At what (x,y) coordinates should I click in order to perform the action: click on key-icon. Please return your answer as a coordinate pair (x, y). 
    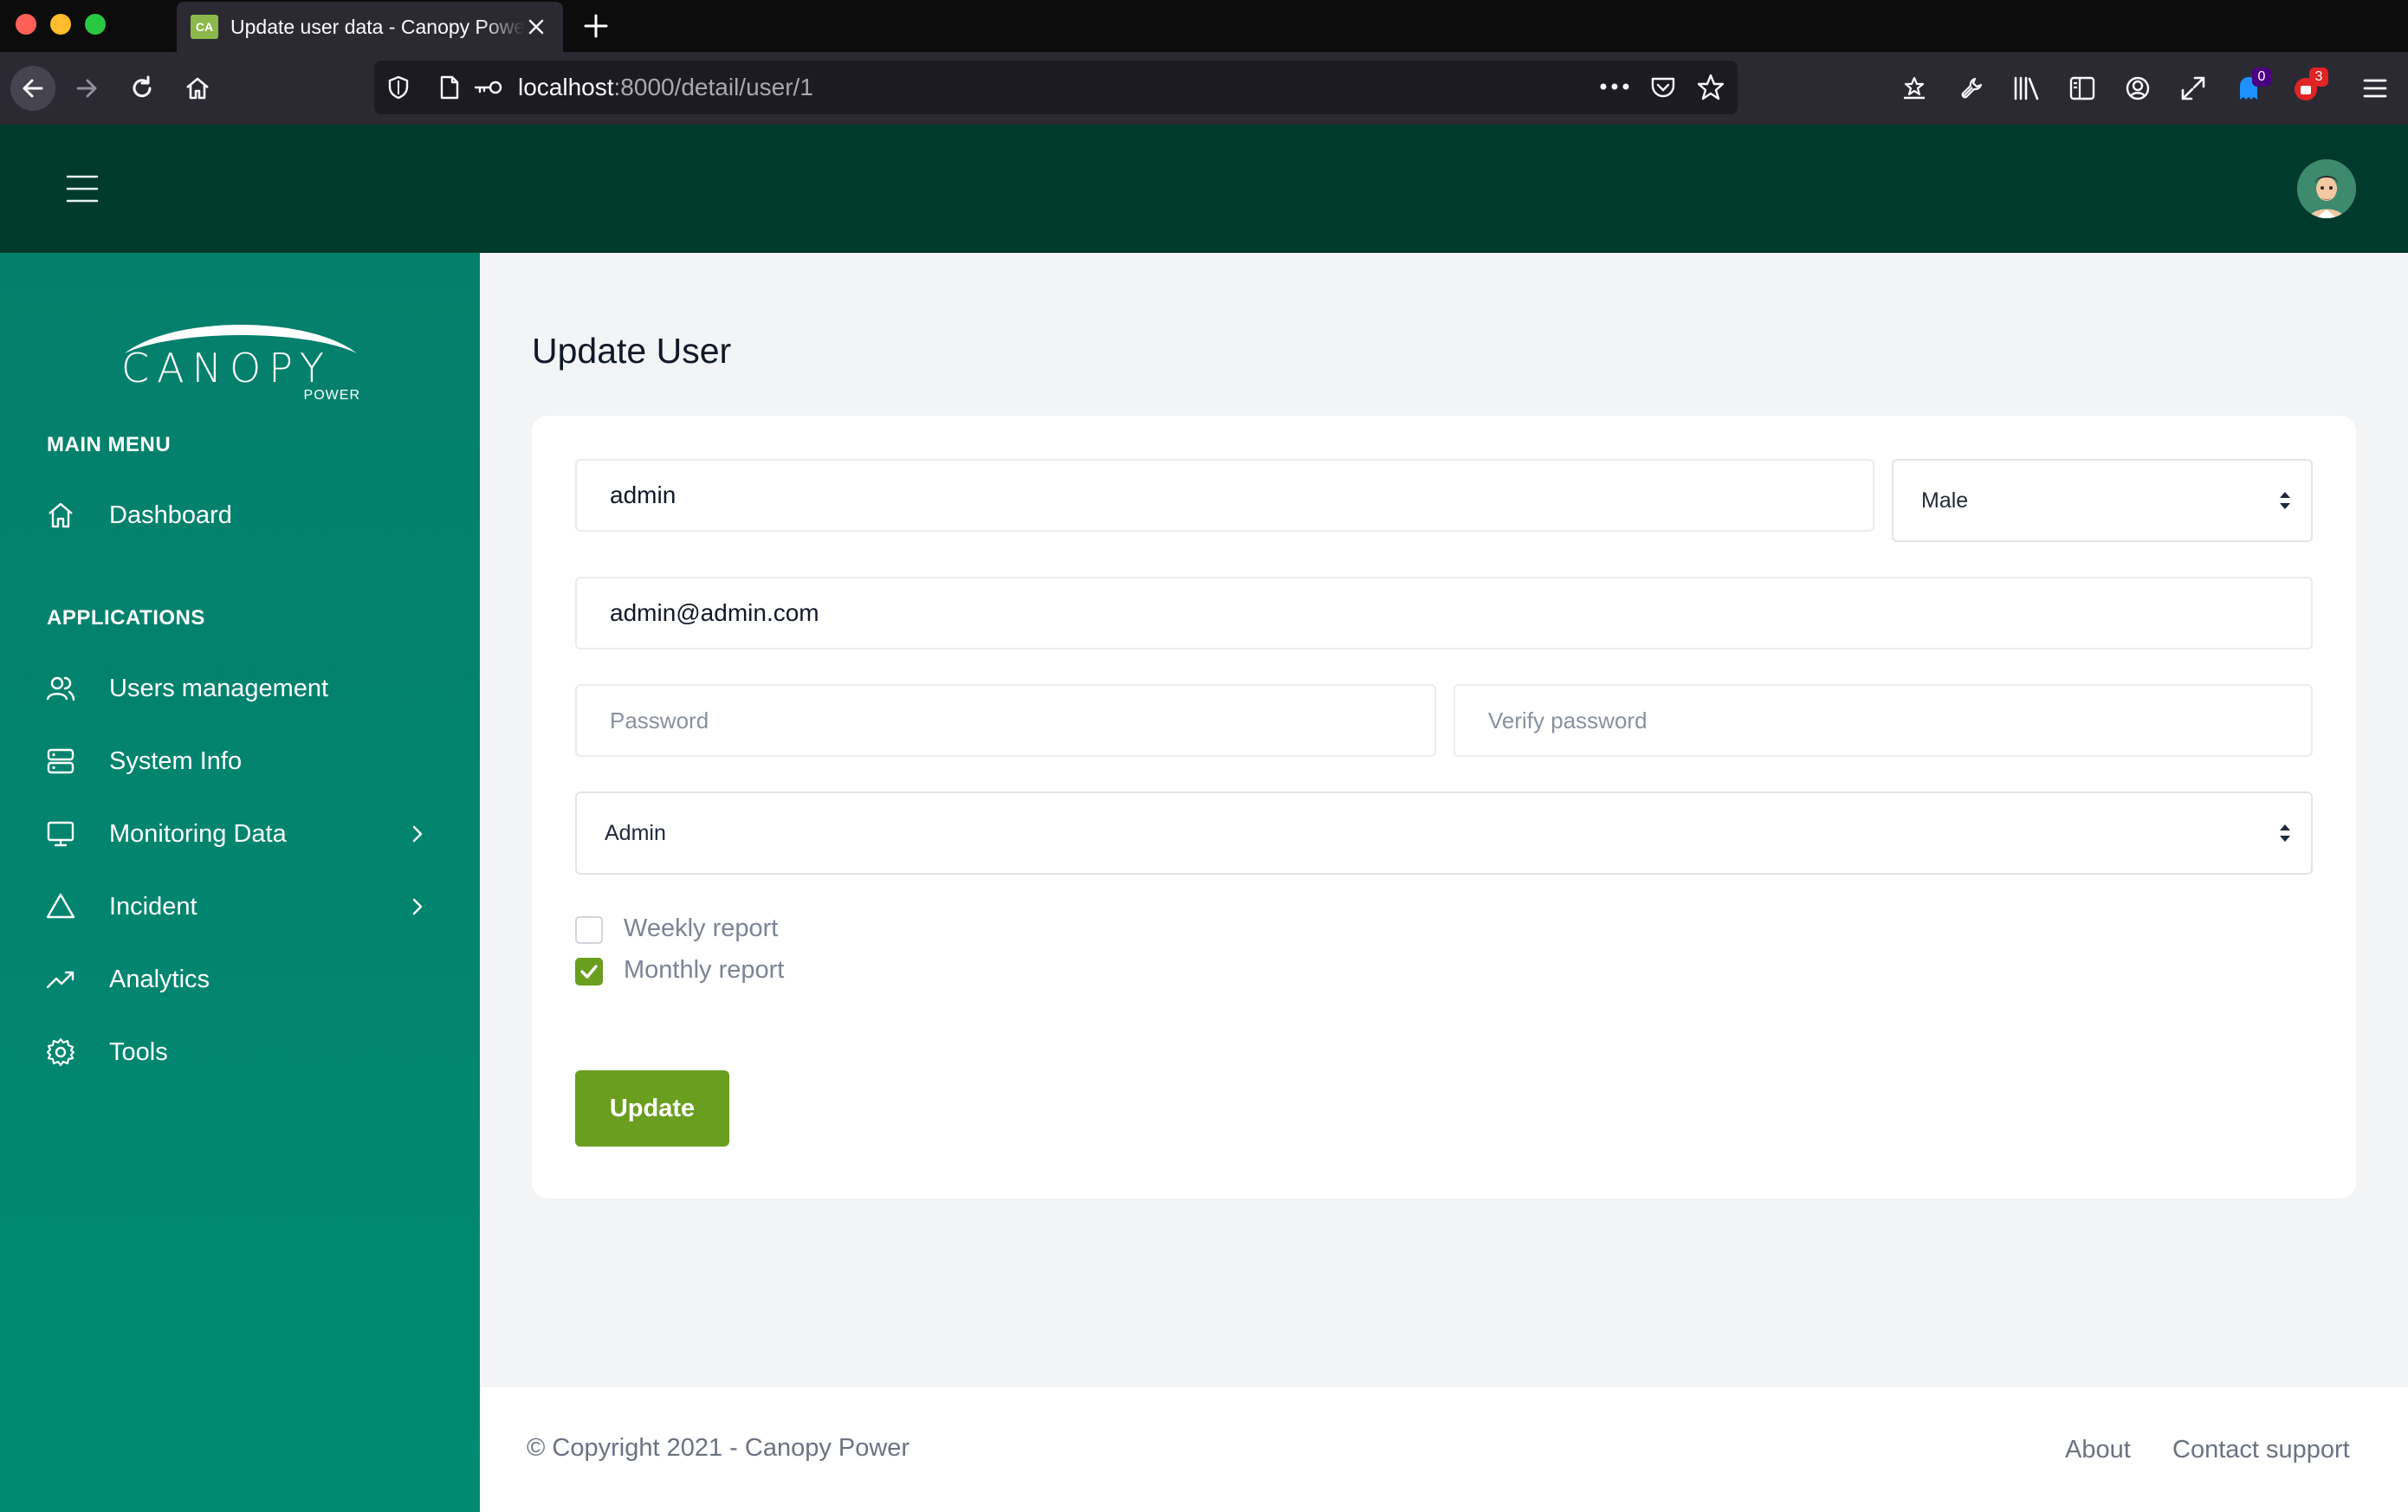
    Looking at the image, I should click on (488, 87).